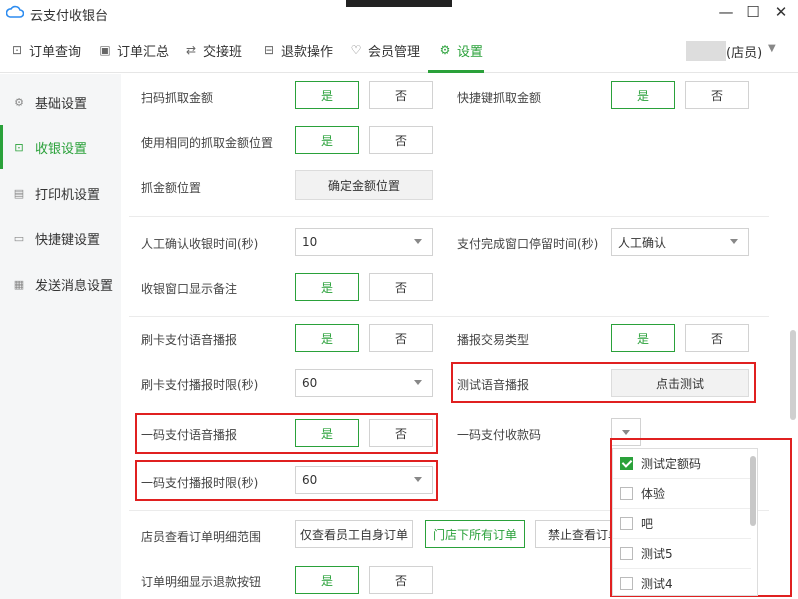 The image size is (798, 599). I want to click on confirm-amount-position-button: 确定金额位置, so click(364, 185).